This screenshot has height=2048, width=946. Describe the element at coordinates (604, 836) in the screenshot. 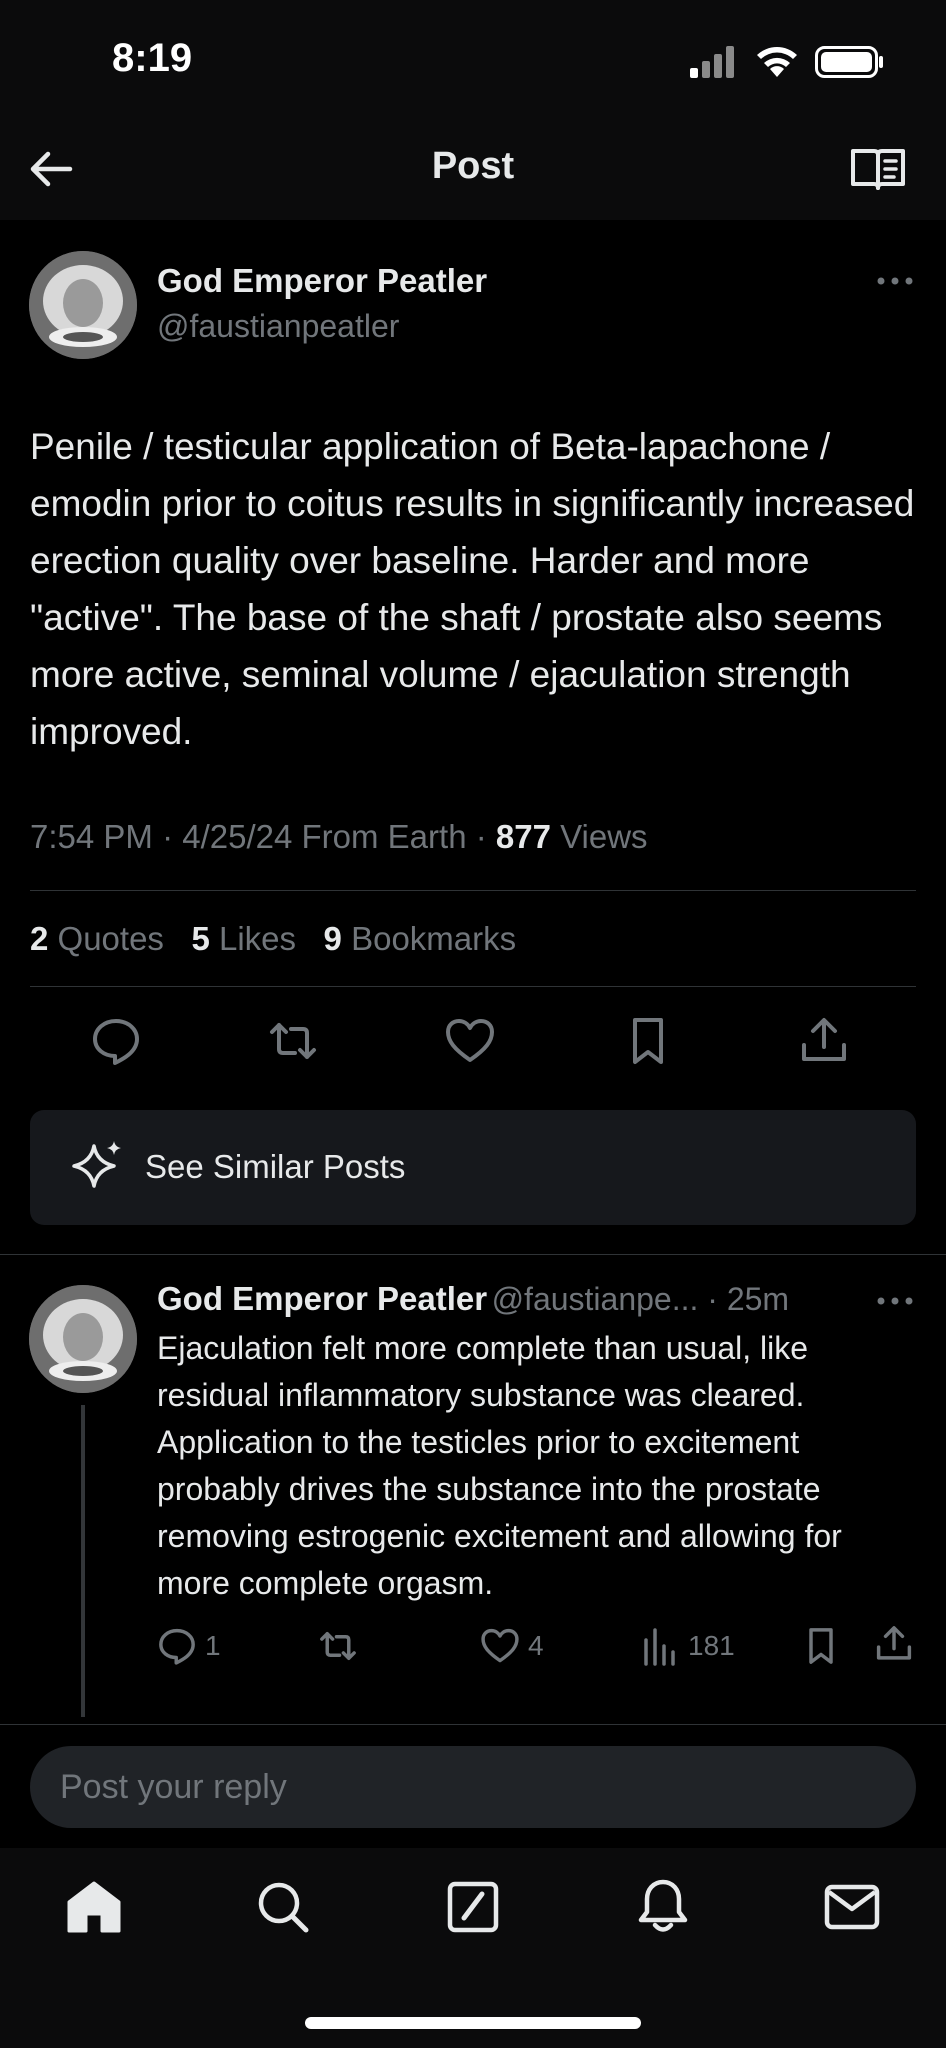

I see `views-label: Views` at that location.